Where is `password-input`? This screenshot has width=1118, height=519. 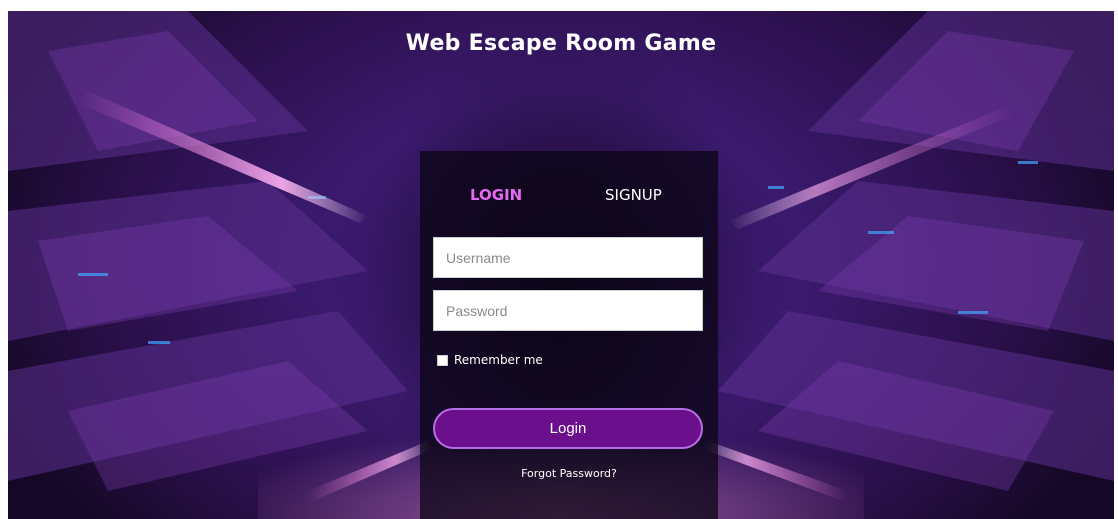 password-input is located at coordinates (568, 310).